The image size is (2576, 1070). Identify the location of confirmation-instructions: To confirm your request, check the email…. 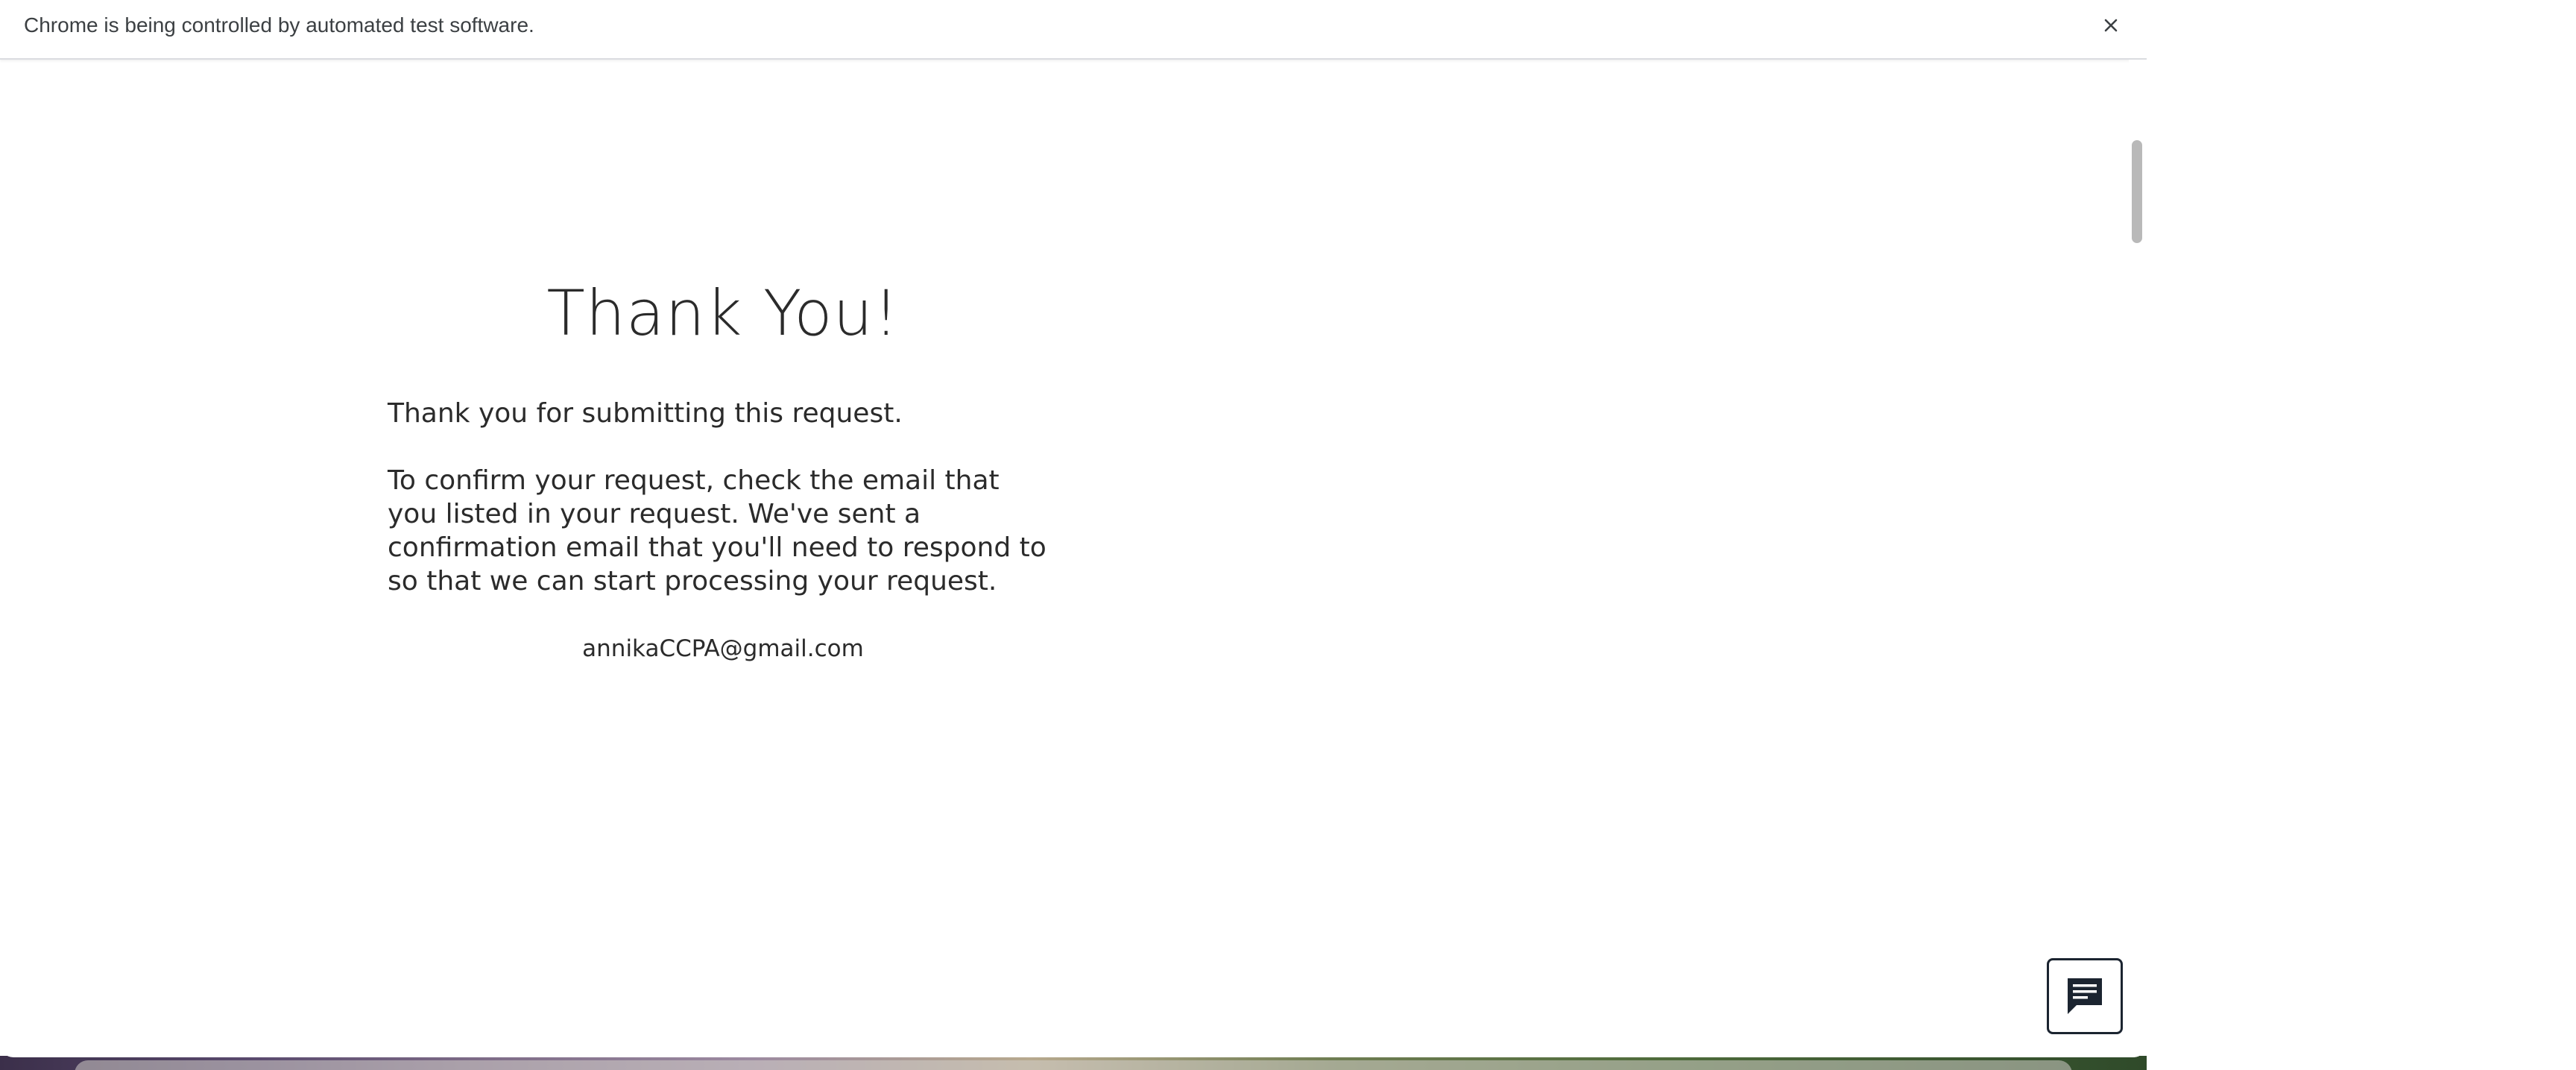
(717, 531).